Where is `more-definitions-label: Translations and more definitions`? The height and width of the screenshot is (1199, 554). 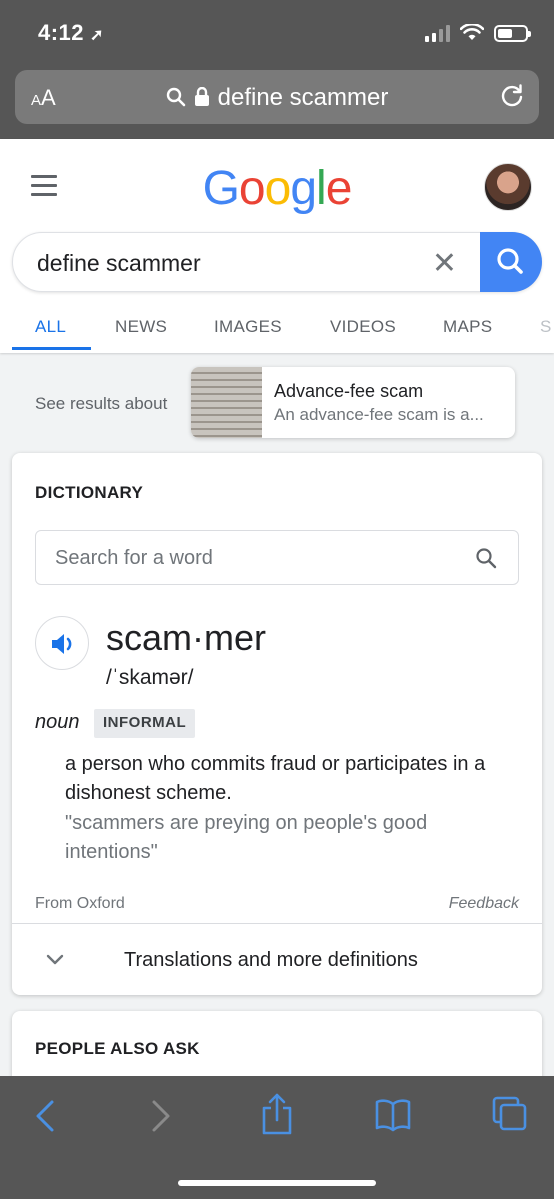
more-definitions-label: Translations and more definitions is located at coordinates (271, 960).